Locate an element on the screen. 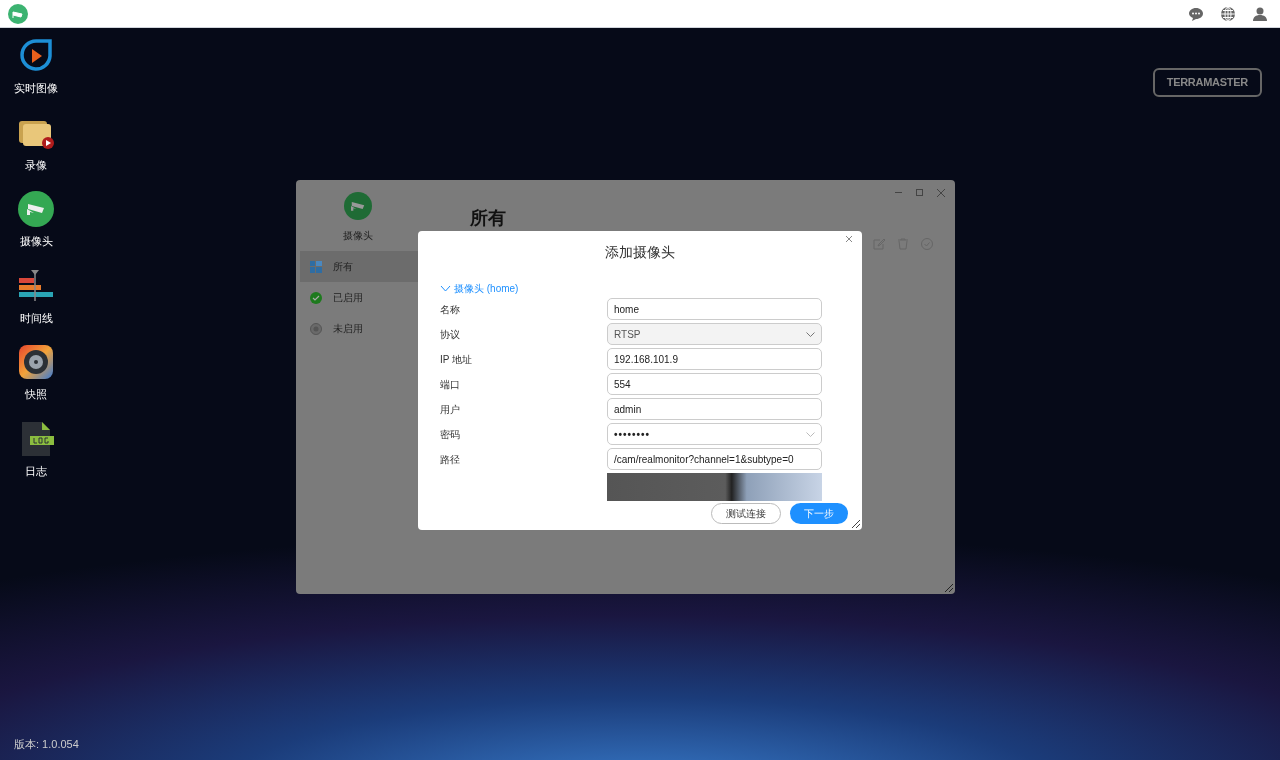  field-label: 路径 is located at coordinates (450, 459).